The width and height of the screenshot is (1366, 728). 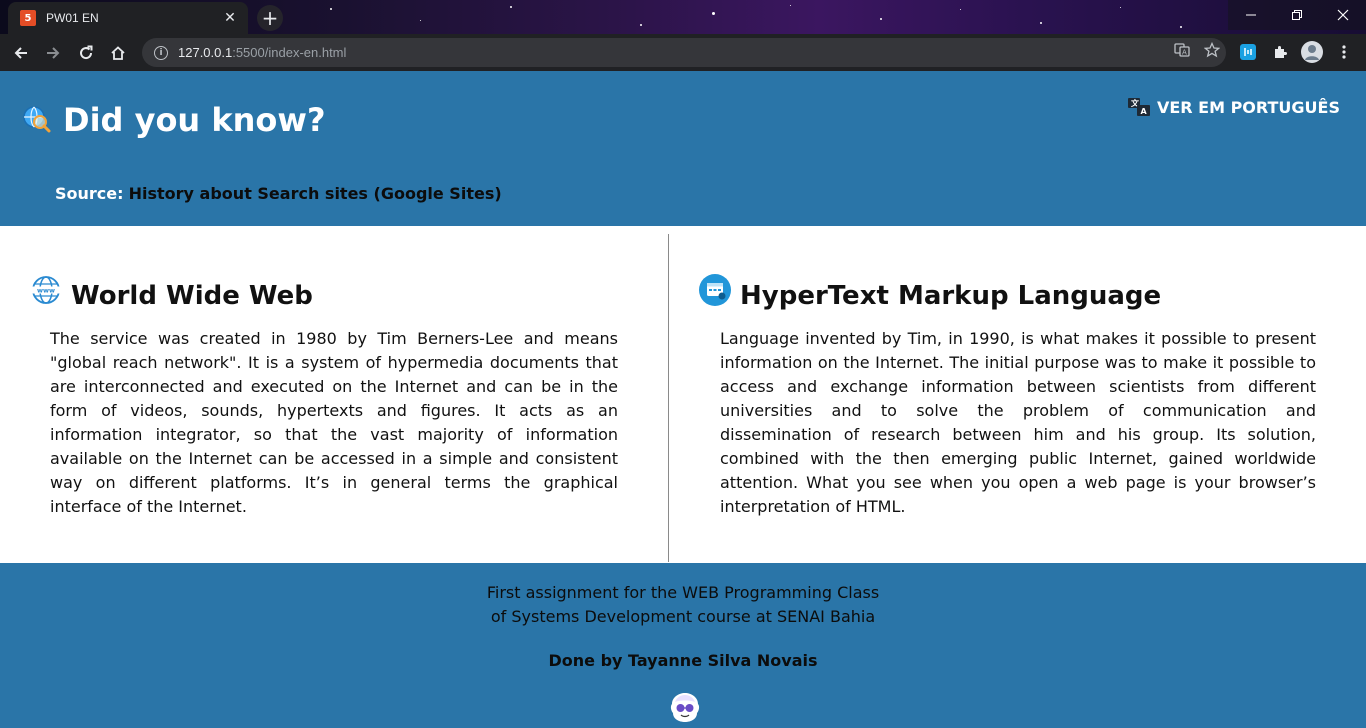 I want to click on browser-toolbar: i 127.0.0.1:5500/index-en.html A, so click(x=683, y=52).